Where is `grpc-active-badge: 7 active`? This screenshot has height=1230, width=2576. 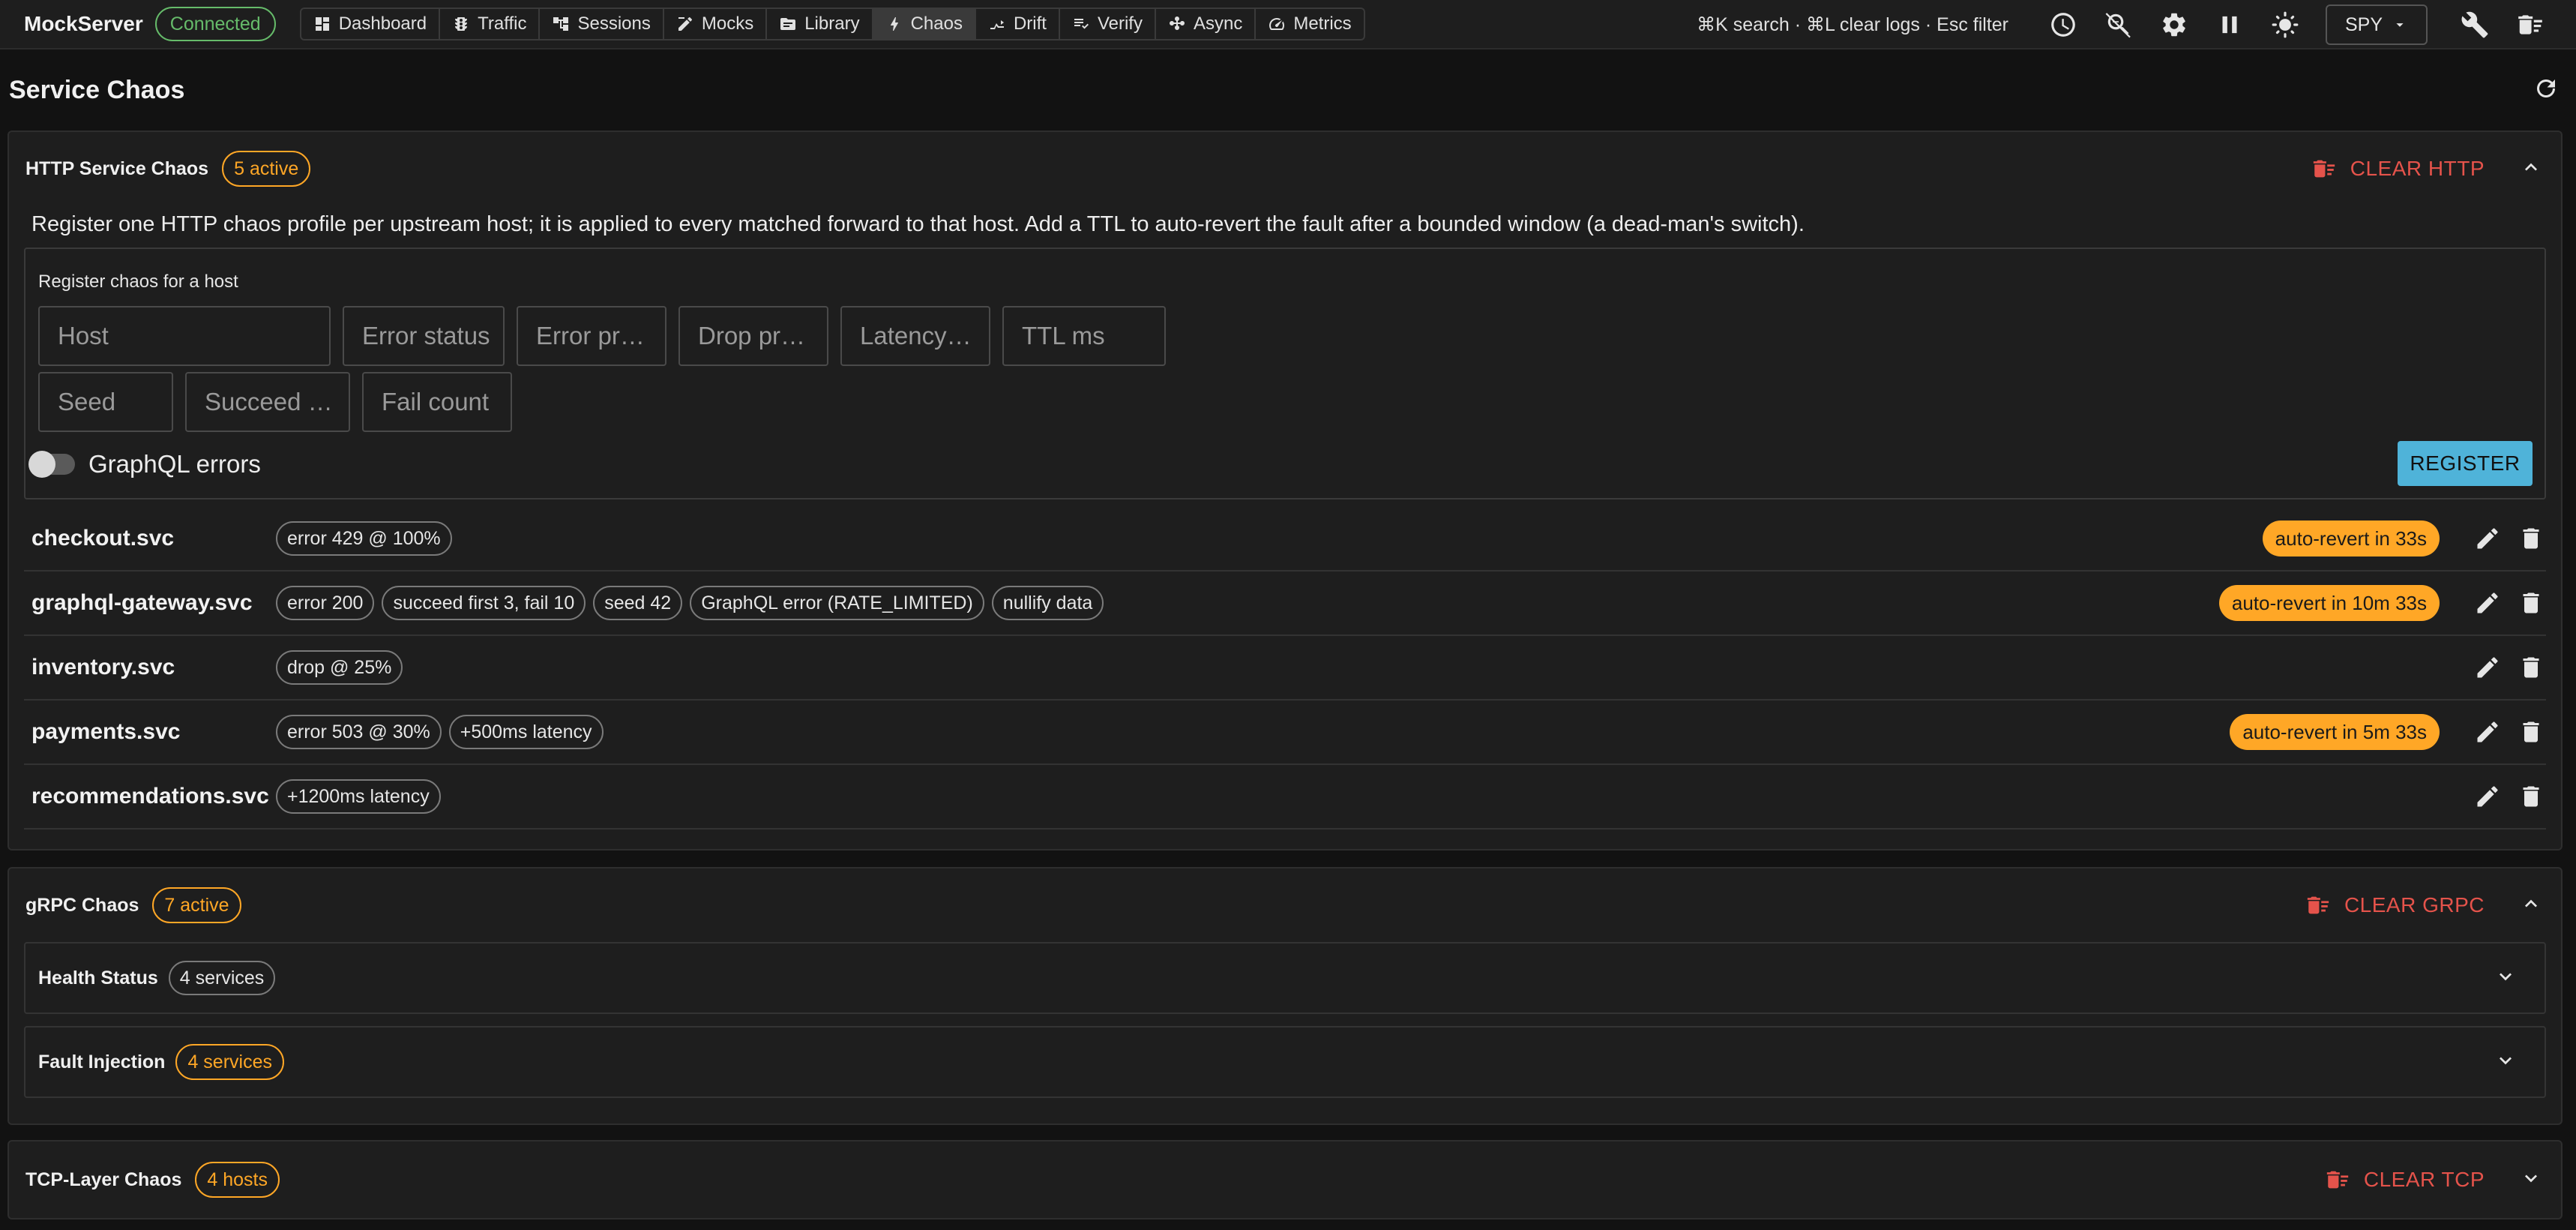
grpc-active-badge: 7 active is located at coordinates (196, 905).